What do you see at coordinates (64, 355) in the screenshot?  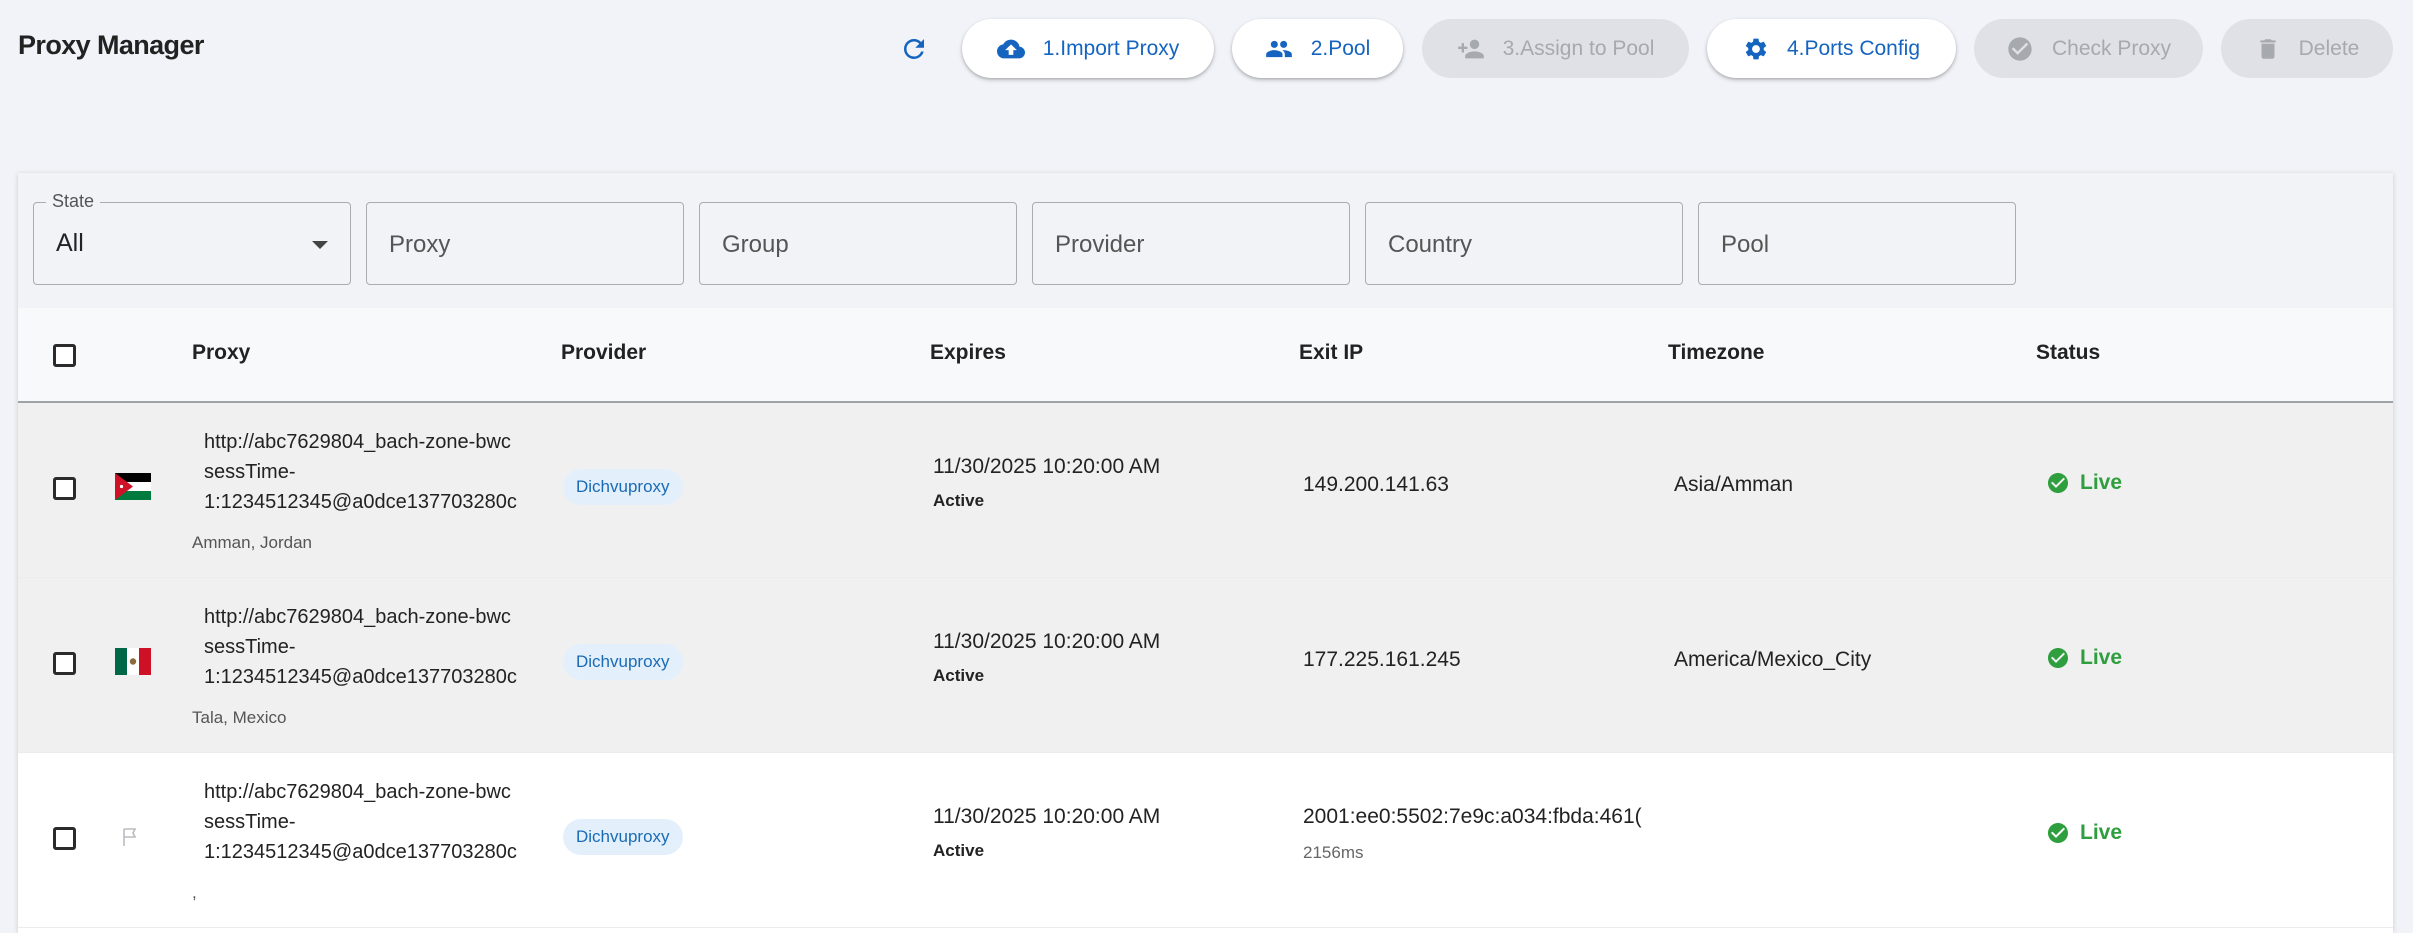 I see `select-all-checkbox` at bounding box center [64, 355].